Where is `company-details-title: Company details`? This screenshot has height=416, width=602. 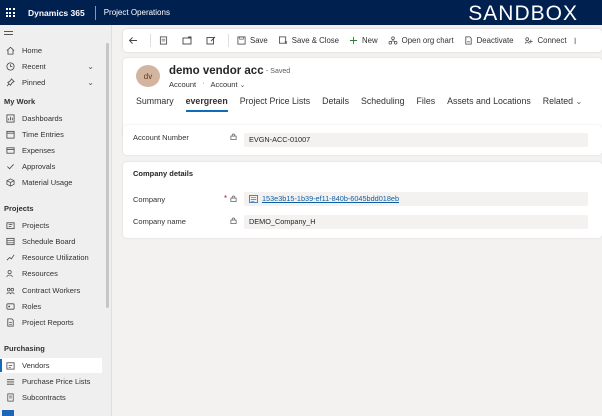
company-details-title: Company details is located at coordinates (163, 173).